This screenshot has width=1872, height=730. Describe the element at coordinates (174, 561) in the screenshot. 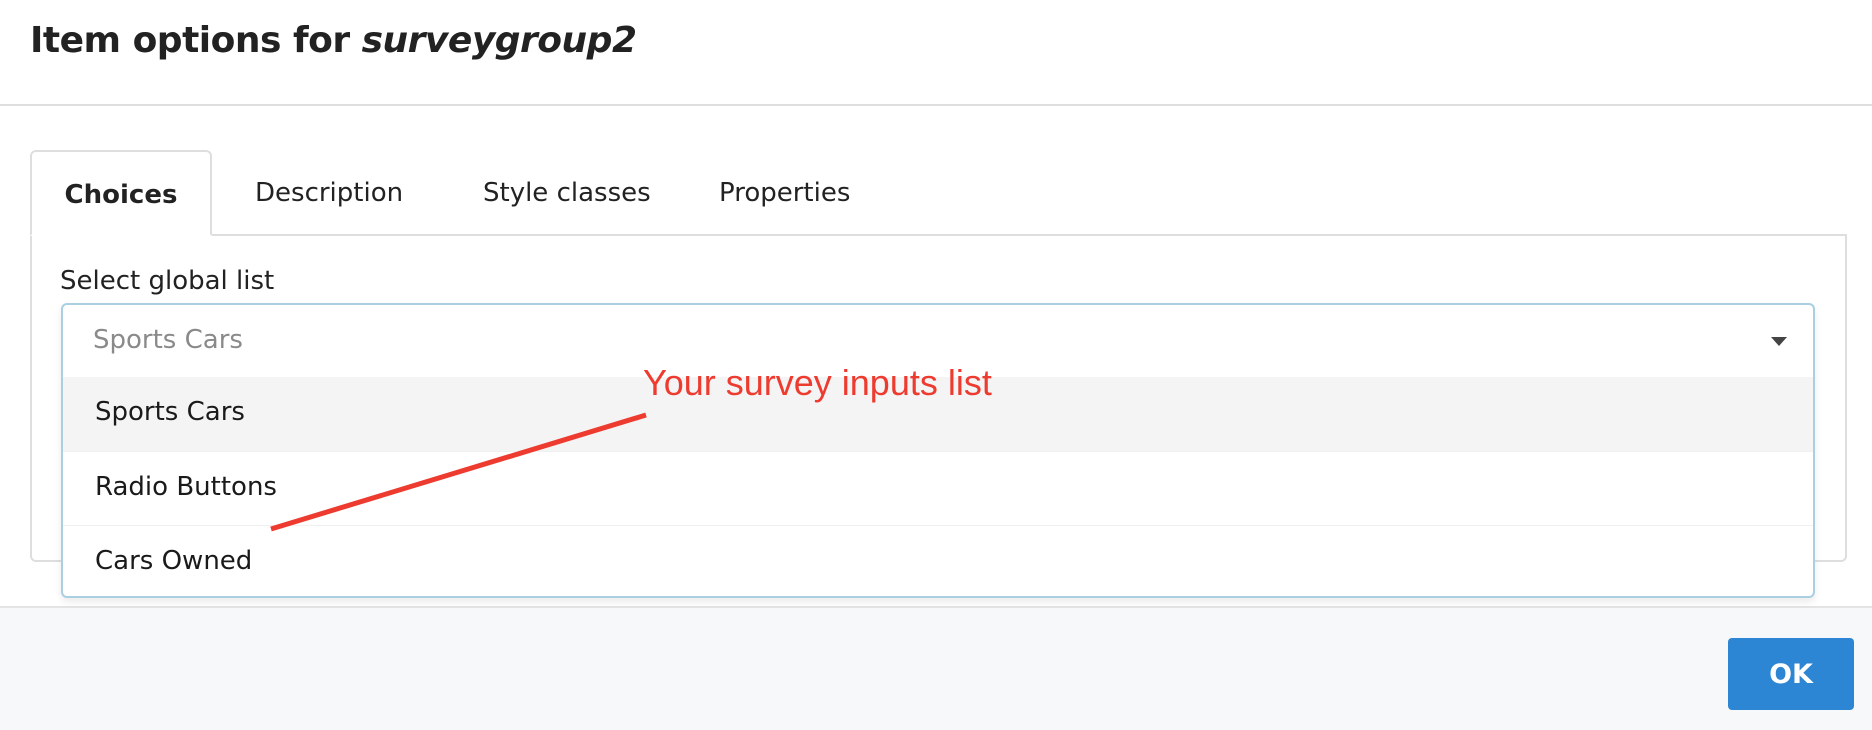

I see `dropdown-option-label: Cars Owned` at that location.